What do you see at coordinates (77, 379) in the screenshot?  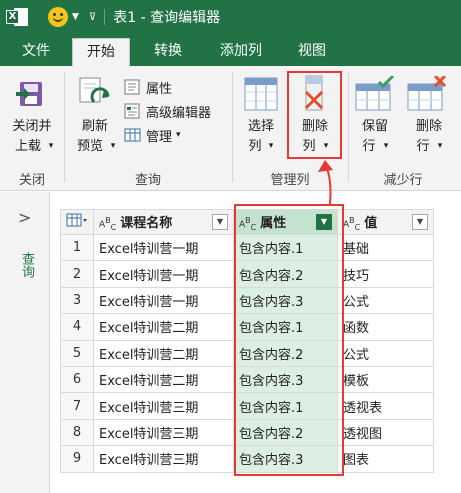 I see `row-number: 6` at bounding box center [77, 379].